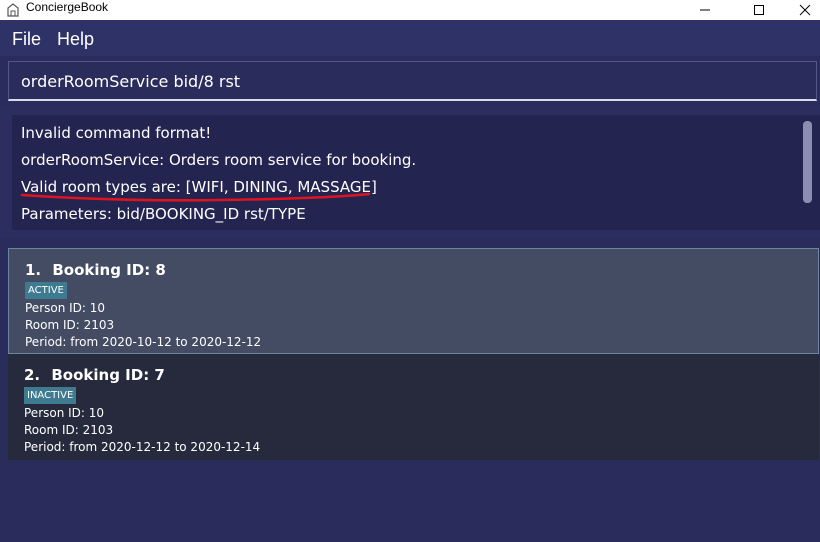 The width and height of the screenshot is (820, 542). I want to click on result-line-4: Parameters: bid/BOOKING_ID rst/TYPE, so click(163, 214).